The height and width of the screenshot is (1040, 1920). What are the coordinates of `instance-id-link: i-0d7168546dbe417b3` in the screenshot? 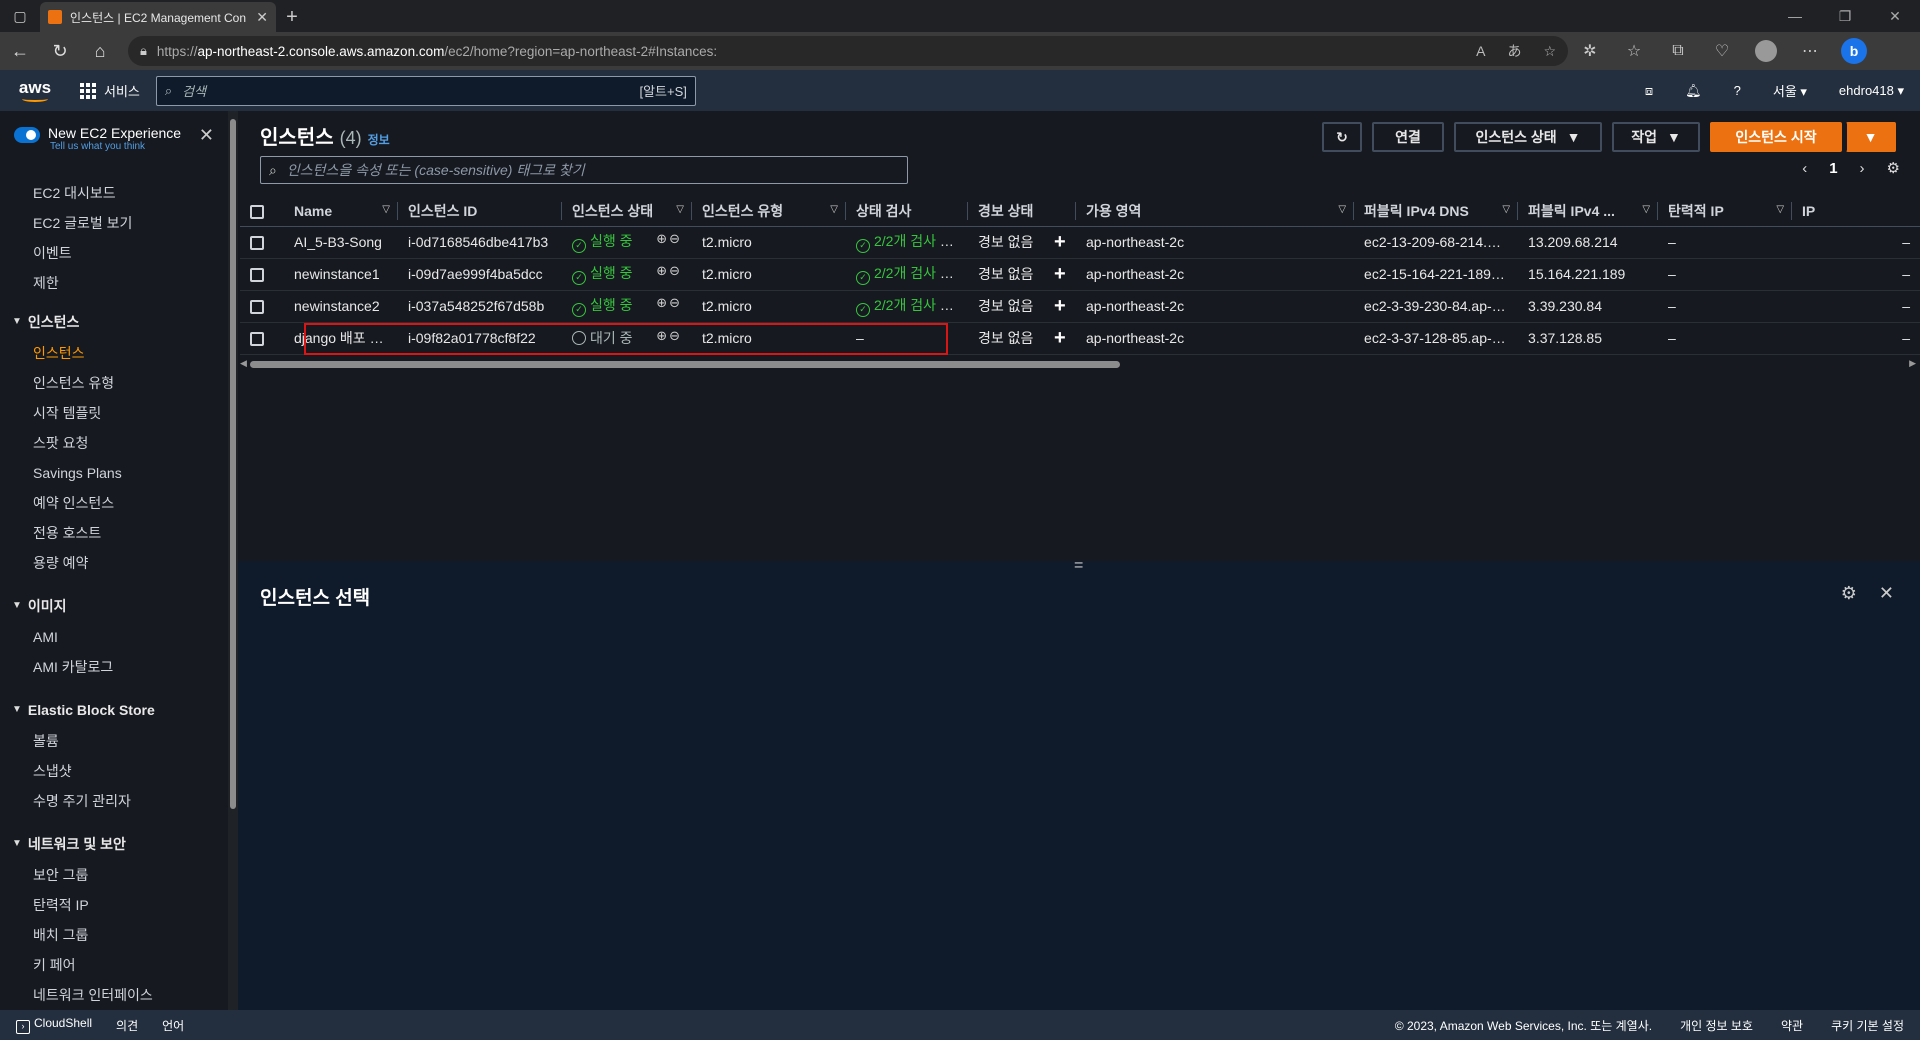 It's located at (480, 242).